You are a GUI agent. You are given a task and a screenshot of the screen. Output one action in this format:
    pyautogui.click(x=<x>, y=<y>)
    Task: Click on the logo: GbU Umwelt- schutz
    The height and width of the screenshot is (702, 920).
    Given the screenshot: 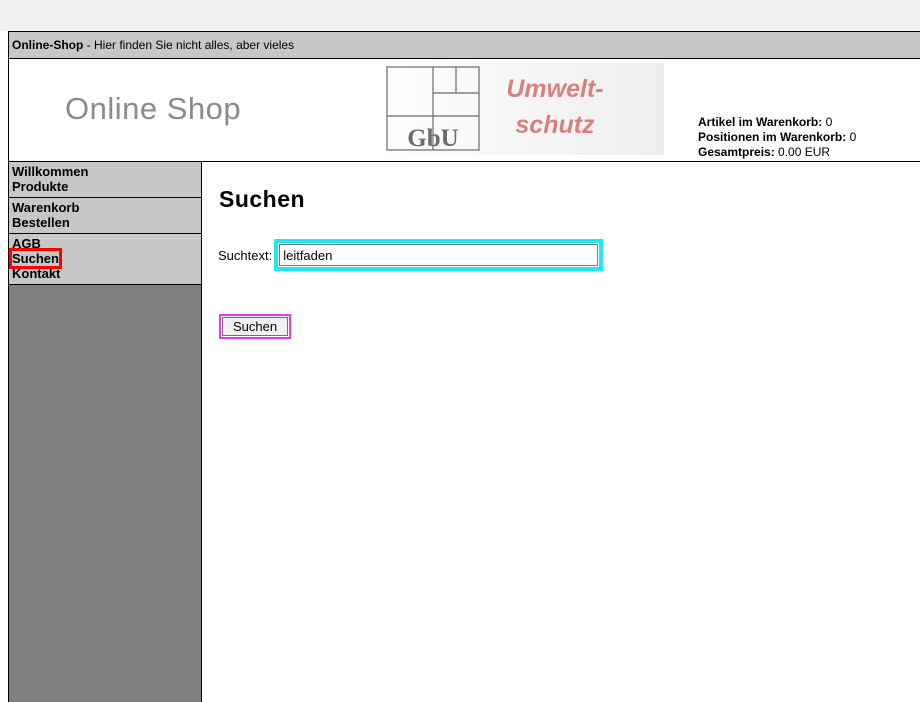 What is the action you would take?
    pyautogui.click(x=520, y=109)
    